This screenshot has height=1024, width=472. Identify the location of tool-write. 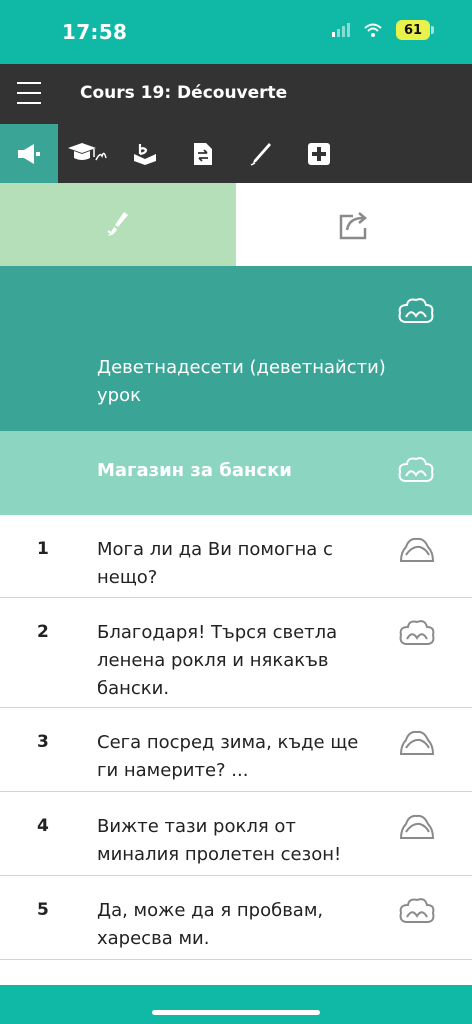
(261, 153).